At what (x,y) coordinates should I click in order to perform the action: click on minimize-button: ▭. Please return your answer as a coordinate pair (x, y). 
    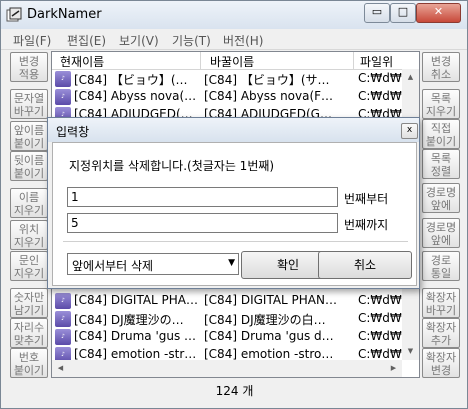
    Looking at the image, I should click on (377, 13).